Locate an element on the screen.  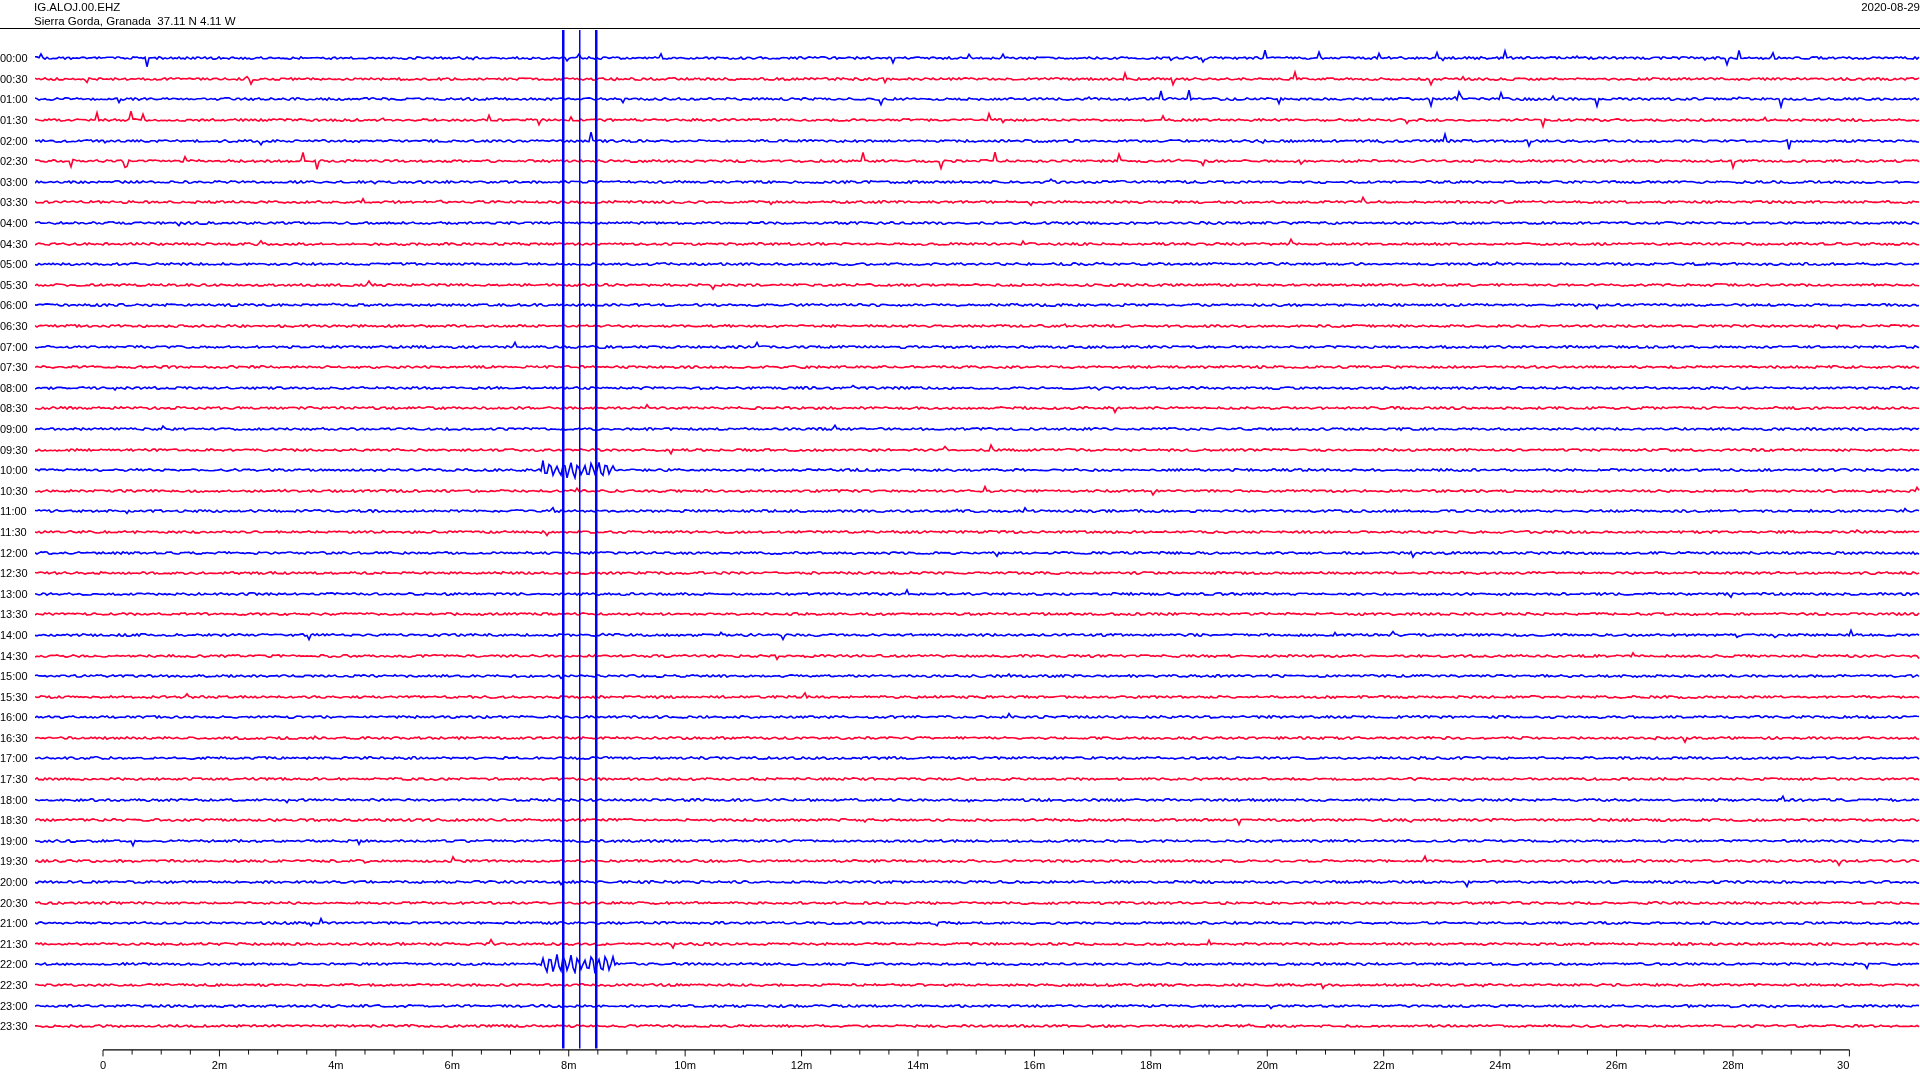
time-label: 14:00 is located at coordinates (14, 634).